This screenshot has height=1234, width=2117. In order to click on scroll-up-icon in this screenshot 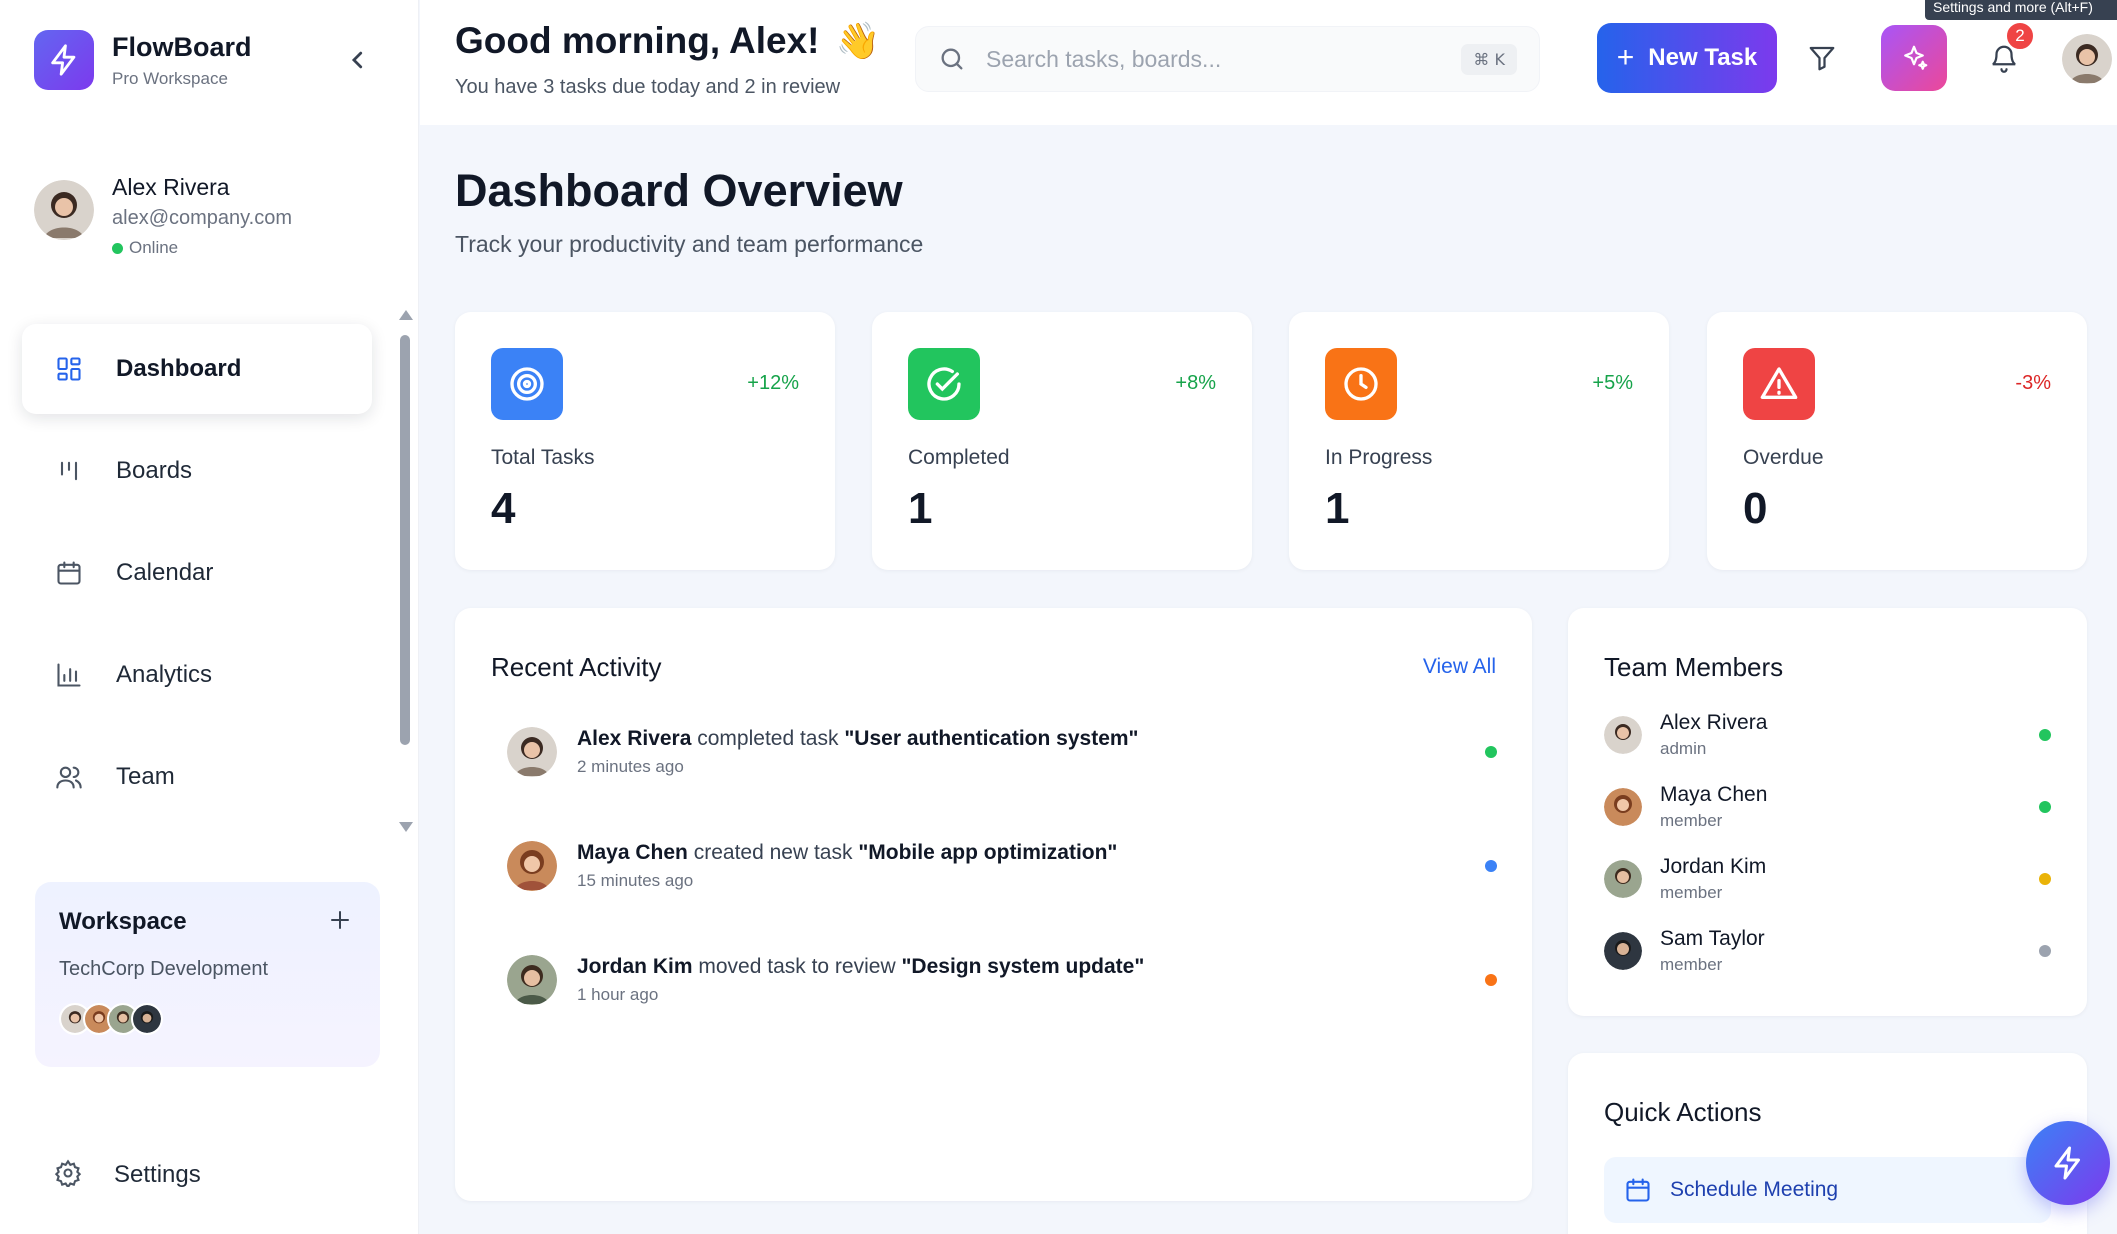, I will do `click(406, 315)`.